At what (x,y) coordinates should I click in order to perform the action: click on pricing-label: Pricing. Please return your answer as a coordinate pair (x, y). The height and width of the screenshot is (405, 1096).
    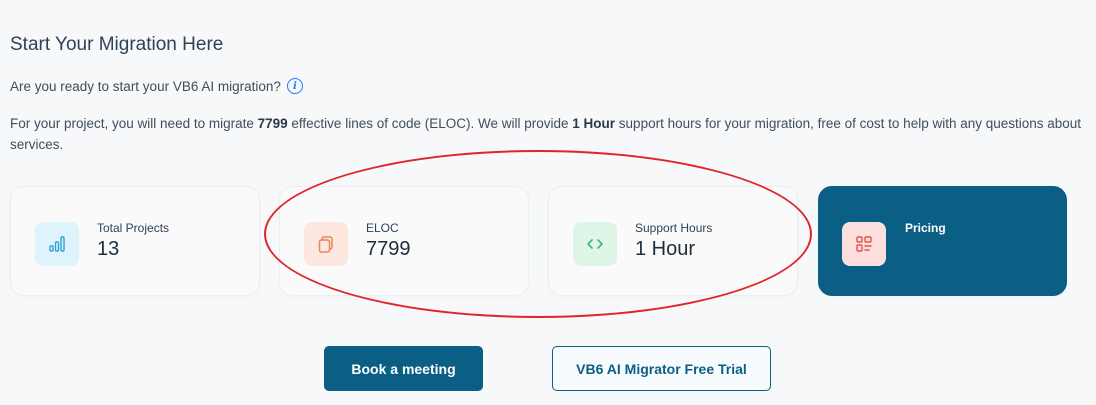
    Looking at the image, I should click on (925, 228).